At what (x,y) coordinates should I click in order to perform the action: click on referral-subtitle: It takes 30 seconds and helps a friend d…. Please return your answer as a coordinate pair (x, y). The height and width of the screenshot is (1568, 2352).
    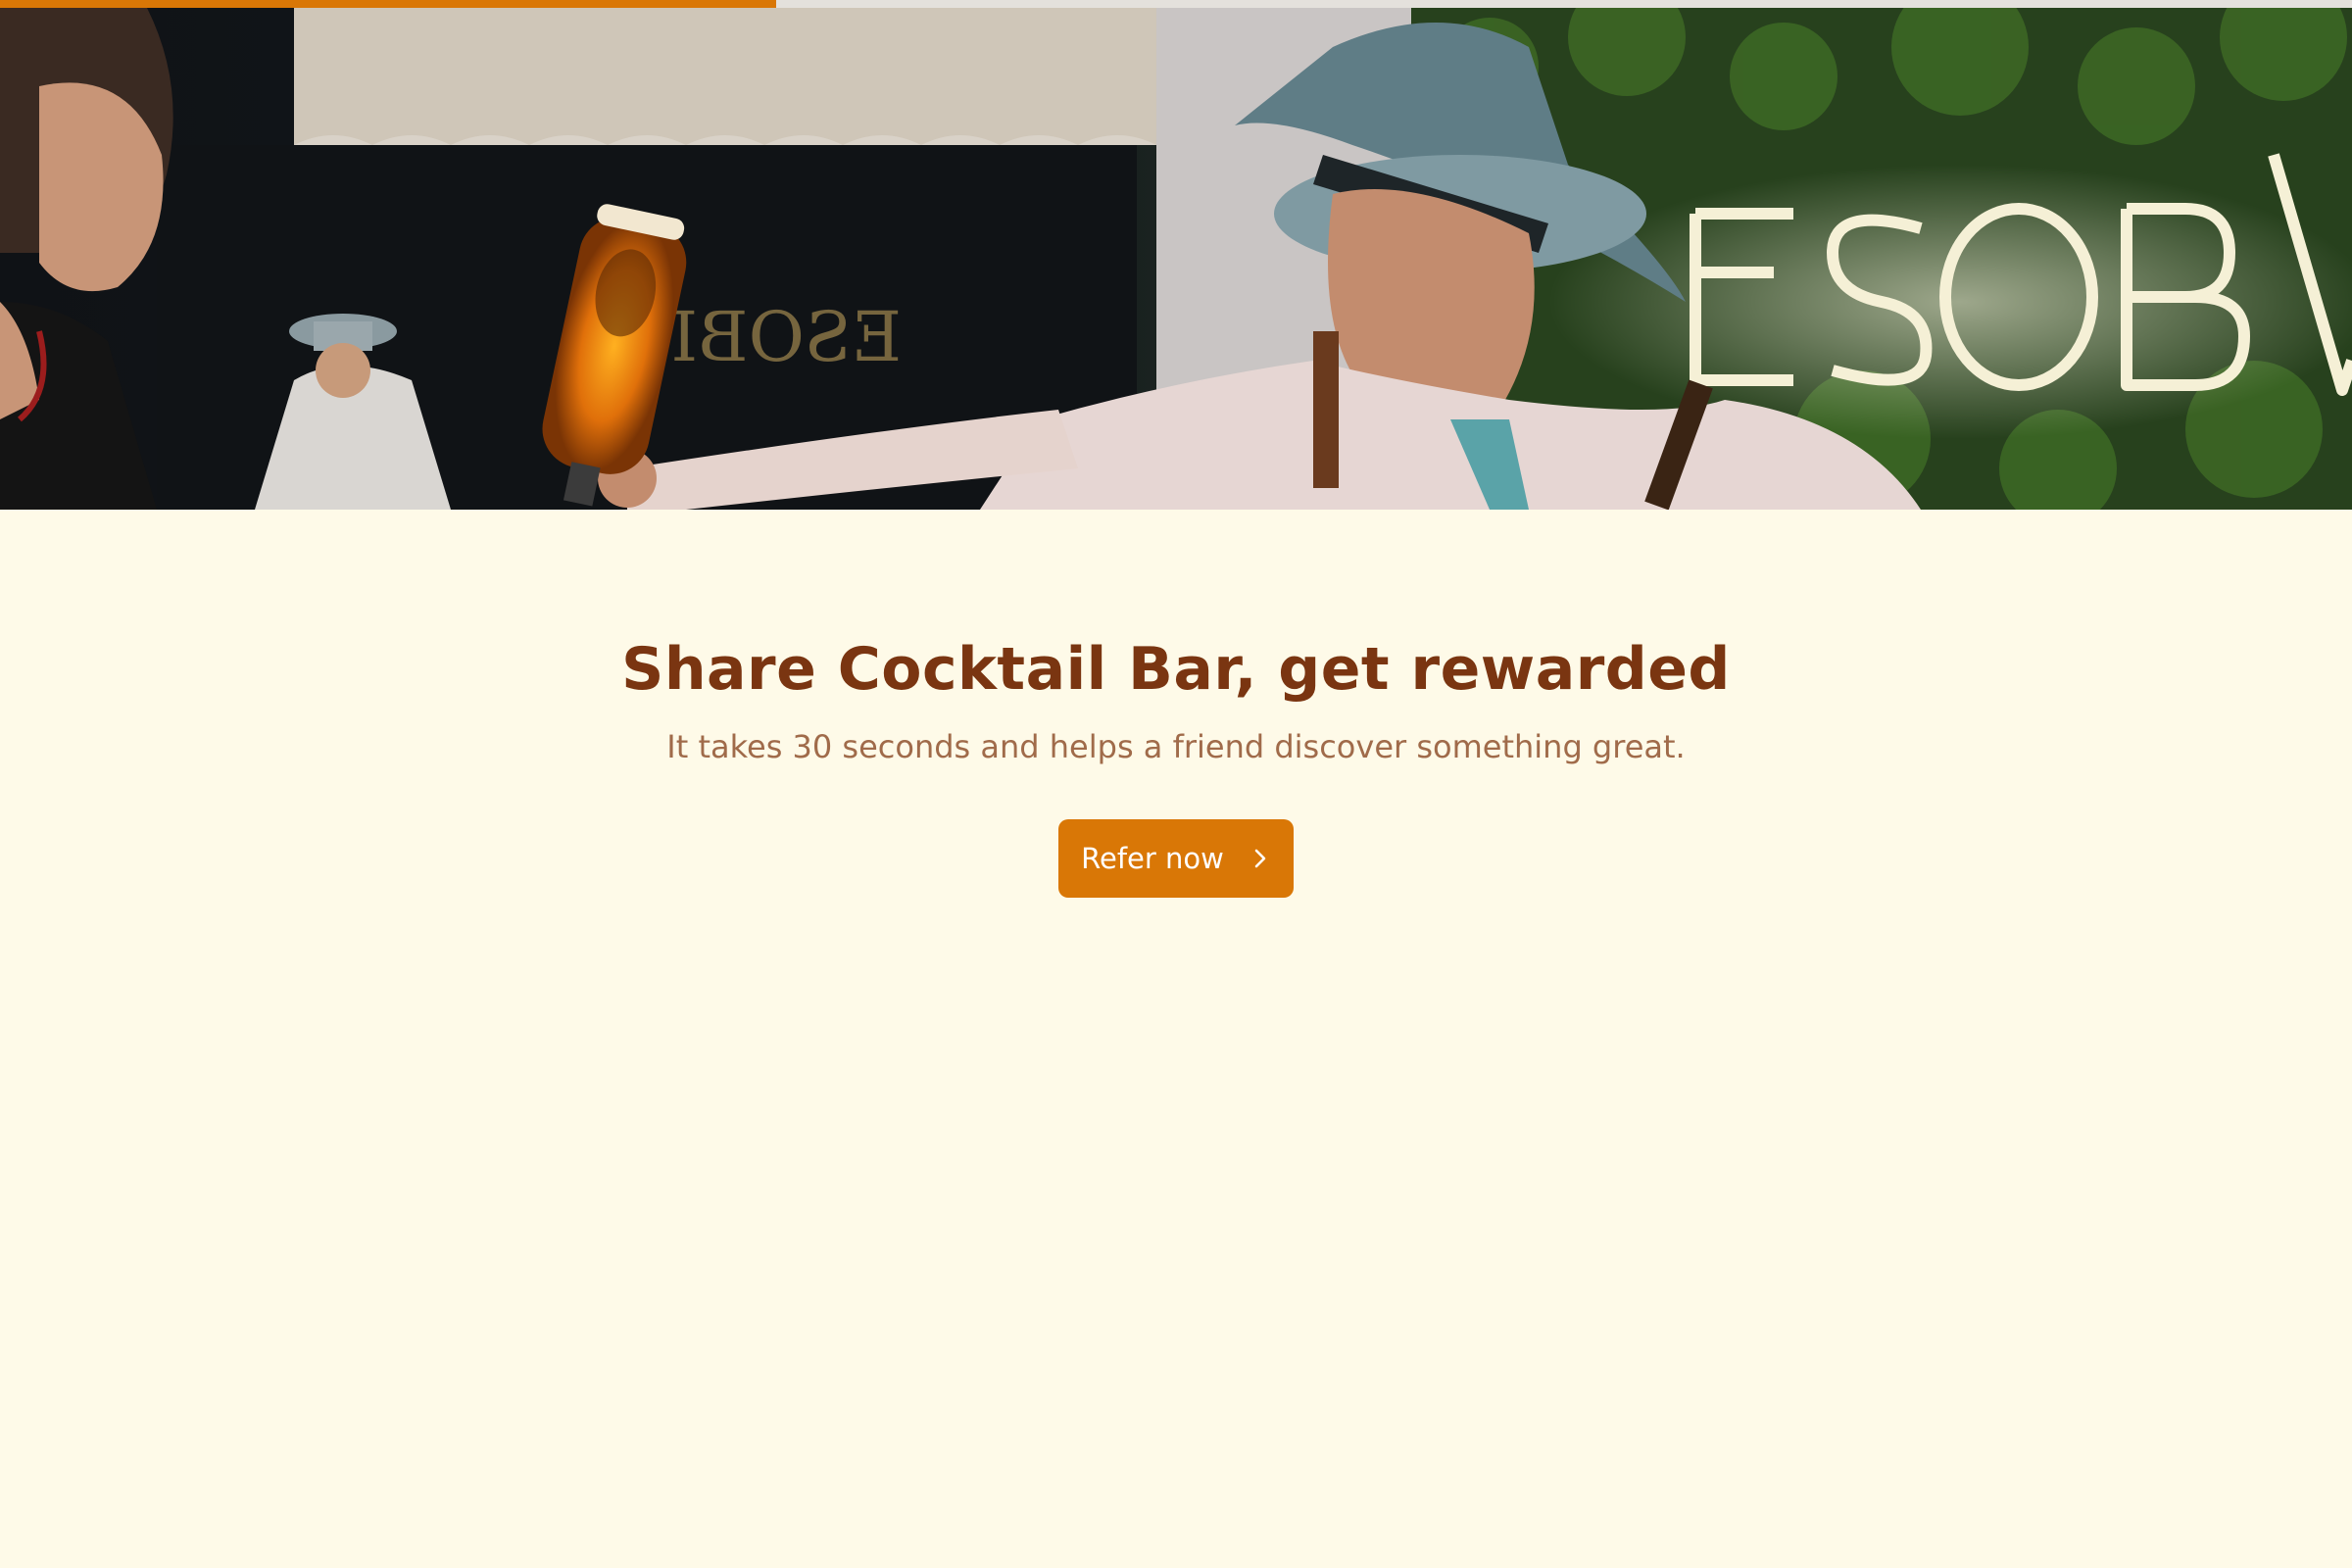
    Looking at the image, I should click on (1176, 746).